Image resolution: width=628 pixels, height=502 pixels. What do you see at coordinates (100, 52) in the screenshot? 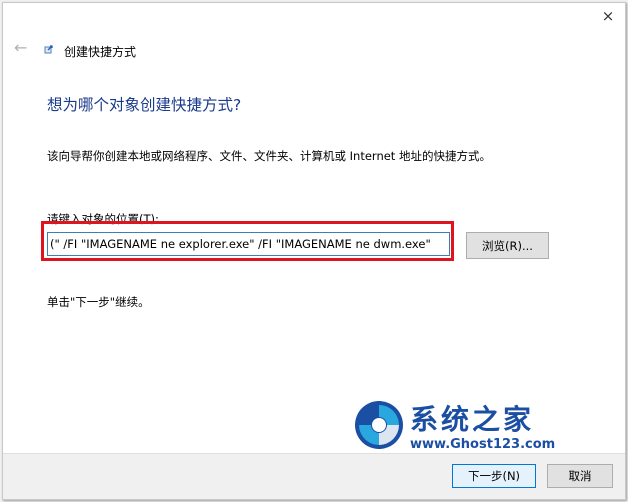
I see `dialog-title: 创建快捷方式` at bounding box center [100, 52].